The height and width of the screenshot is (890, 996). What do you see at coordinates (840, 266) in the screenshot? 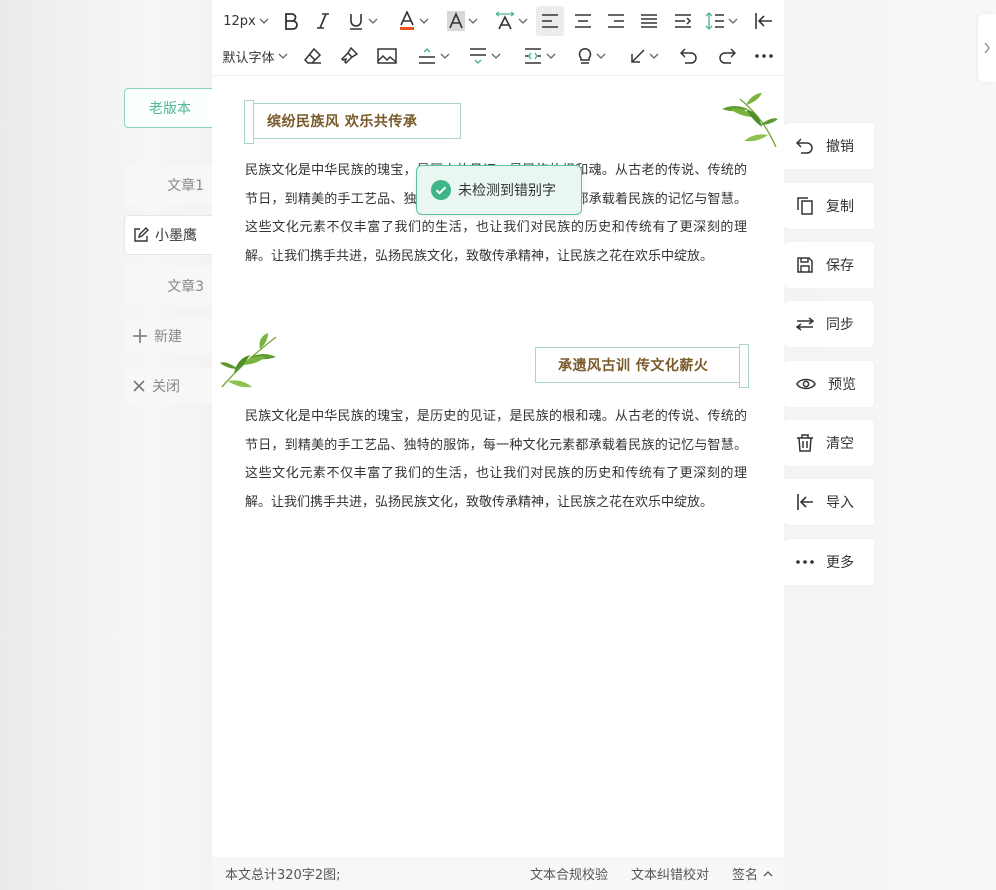
I see `save-label: 保存` at bounding box center [840, 266].